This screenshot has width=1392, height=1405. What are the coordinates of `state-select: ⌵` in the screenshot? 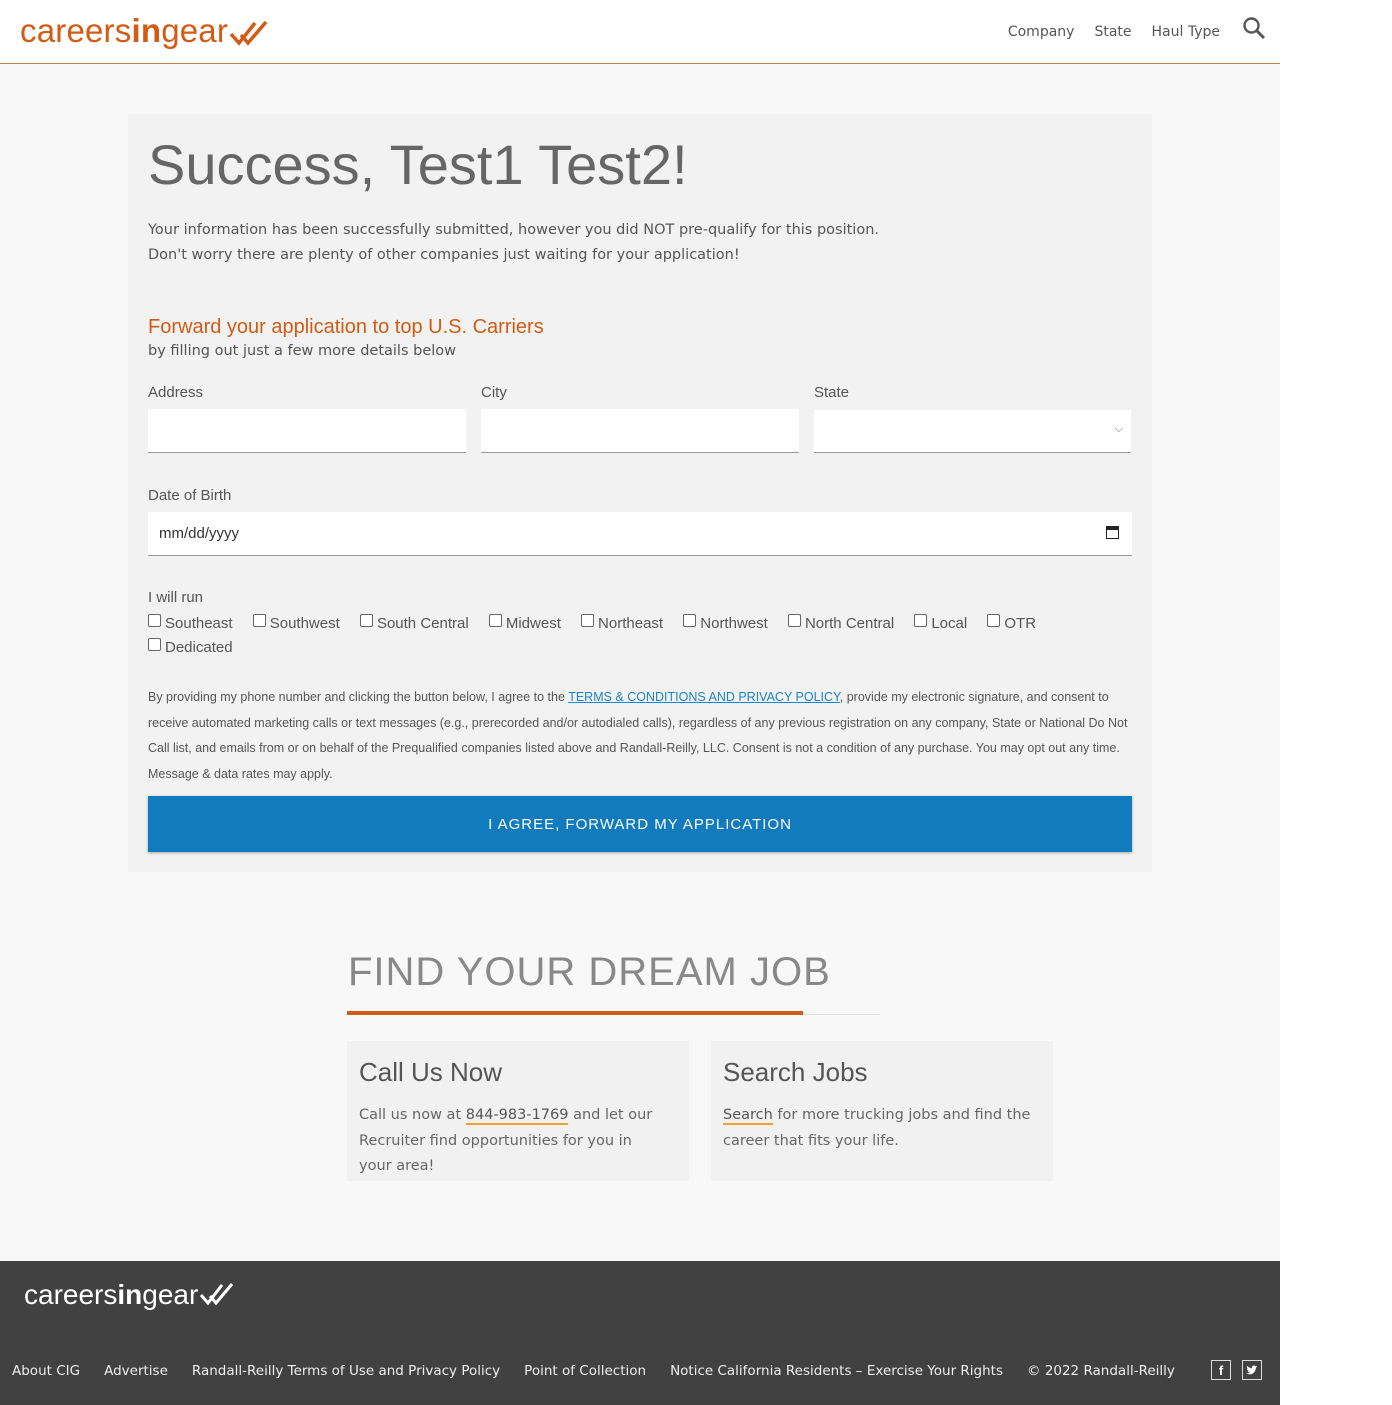 It's located at (972, 431).